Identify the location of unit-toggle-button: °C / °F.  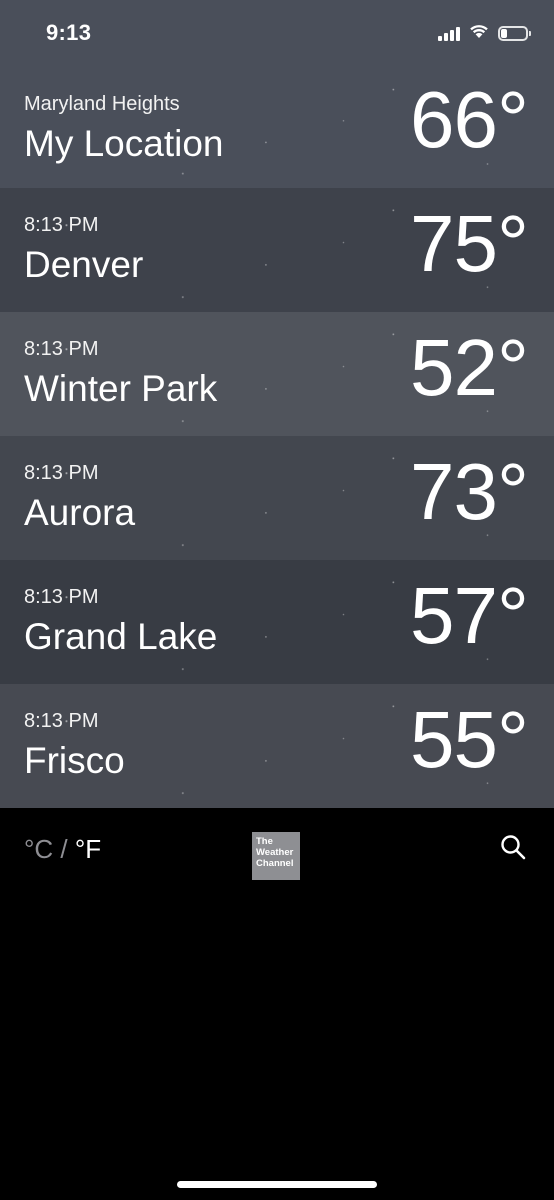
(62, 849).